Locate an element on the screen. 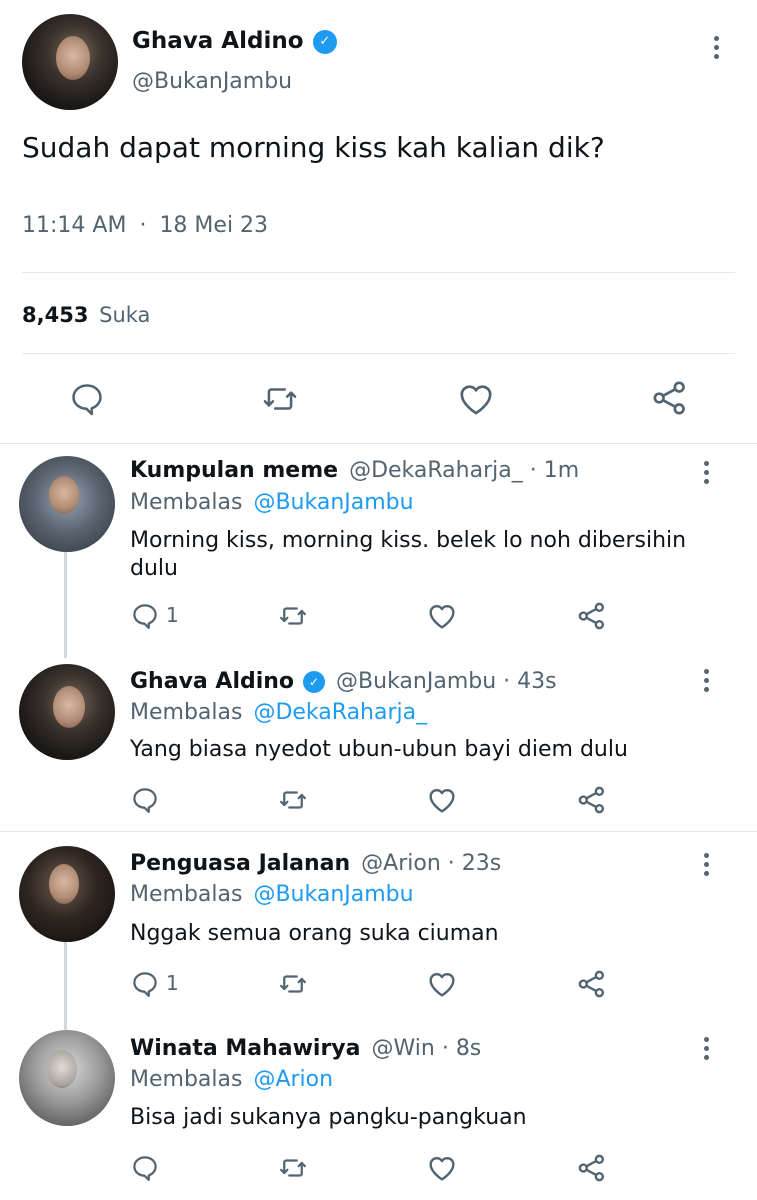 The image size is (757, 1200). replying-to-handle: @DekaRaharja_ is located at coordinates (340, 712).